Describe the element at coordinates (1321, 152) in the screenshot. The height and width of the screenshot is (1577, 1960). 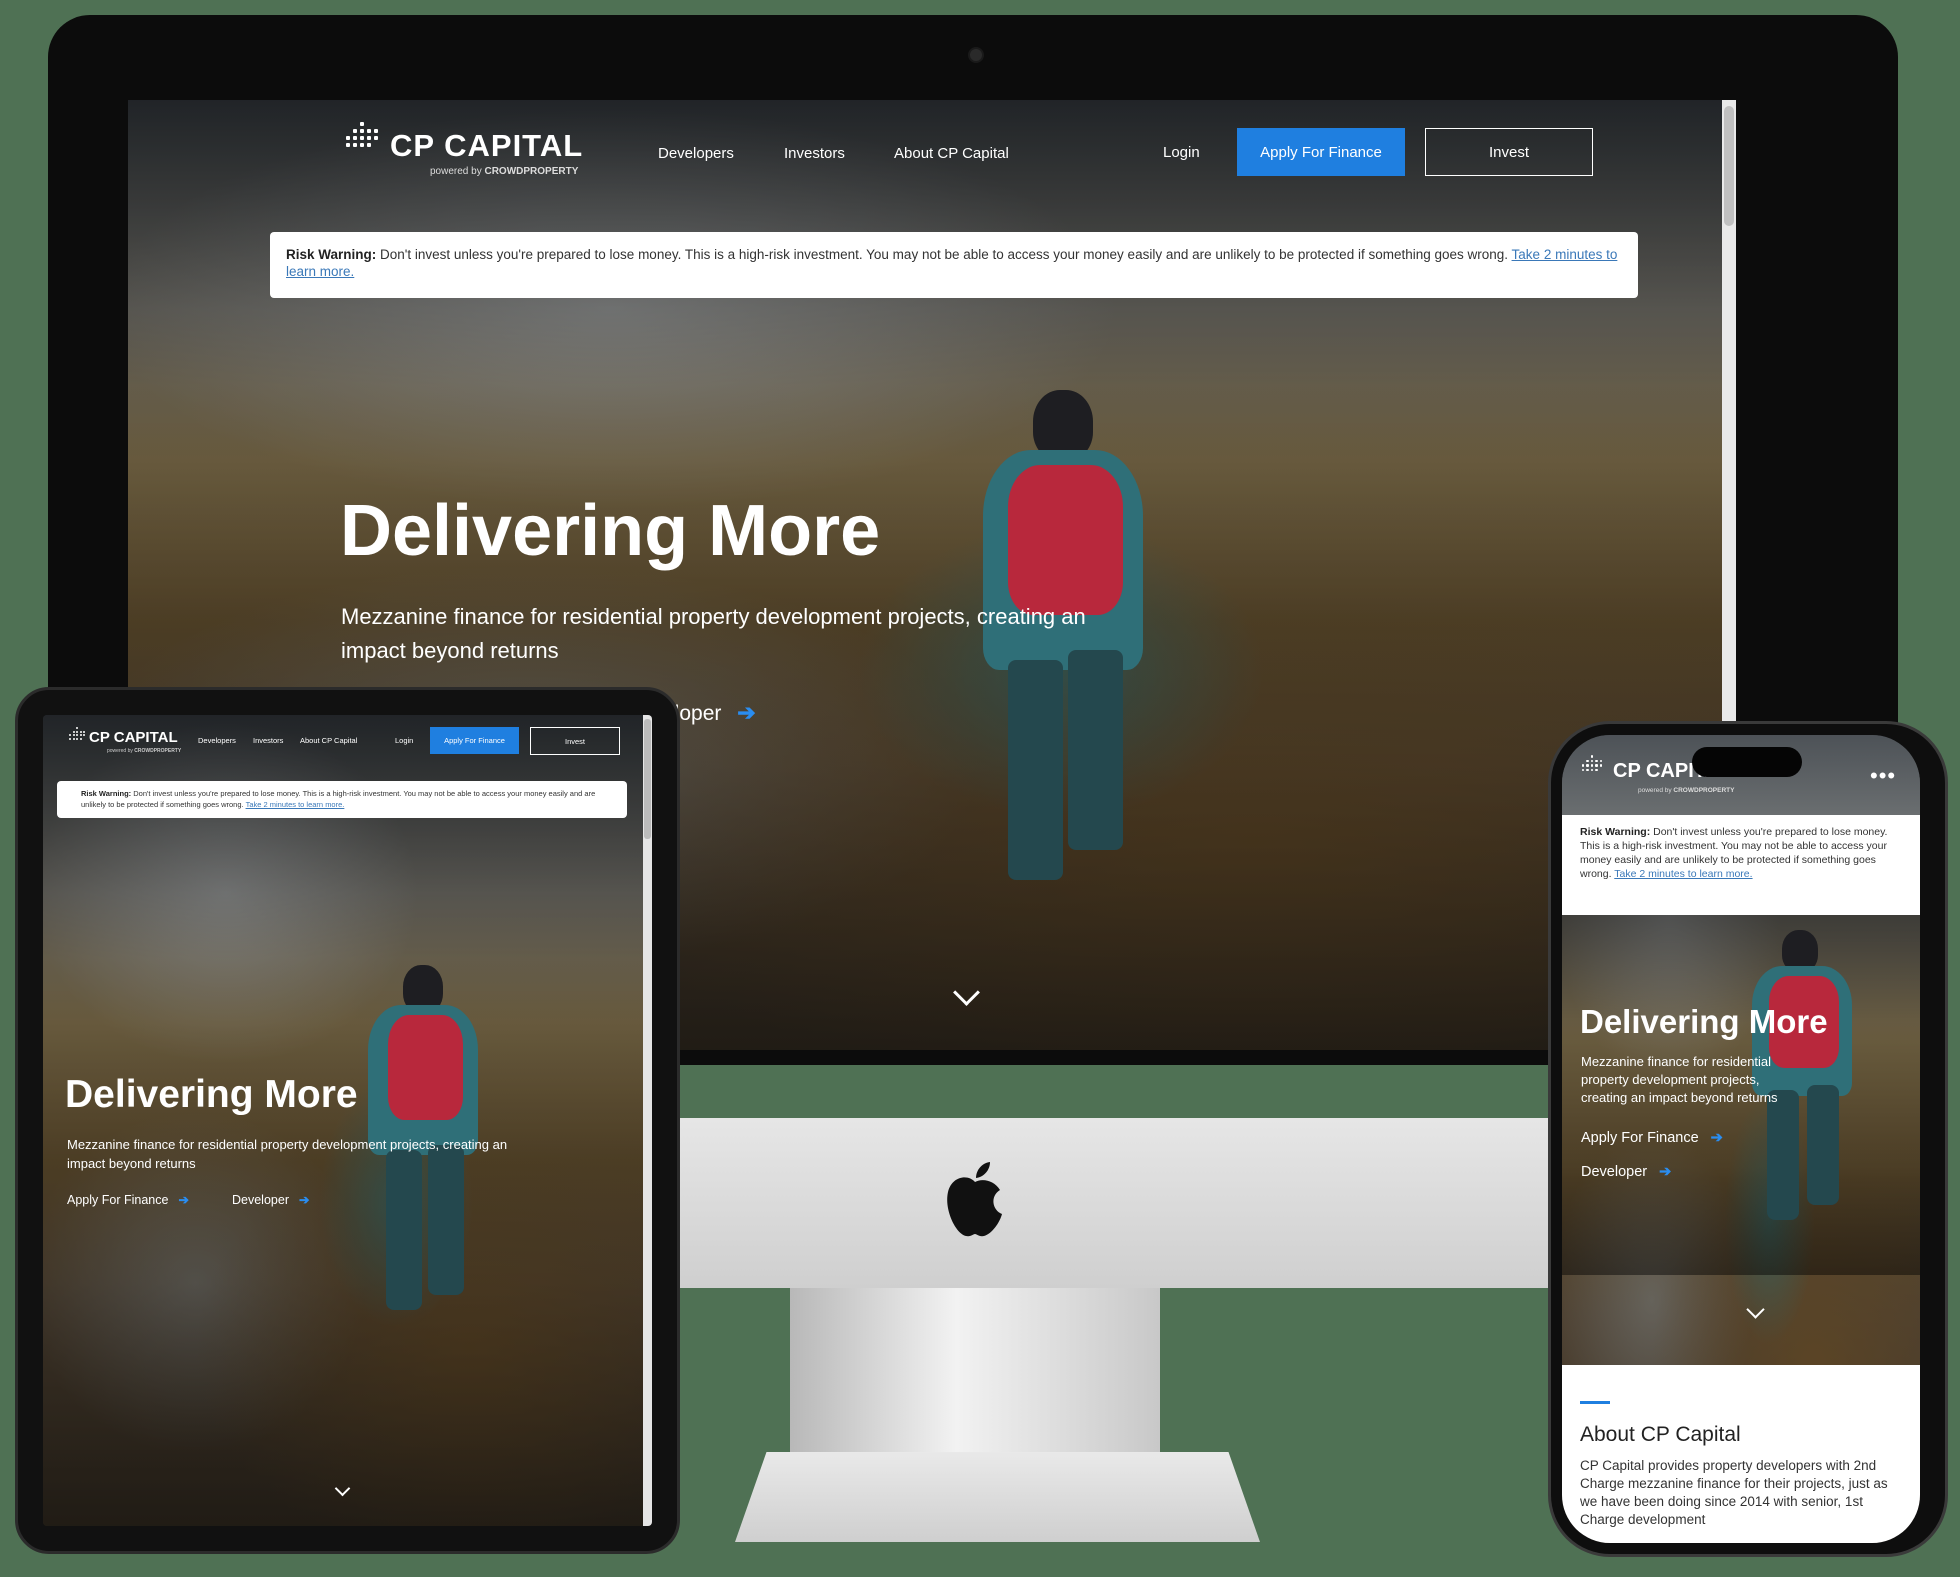
I see `apply-for-finance-button: Apply For Finance` at that location.